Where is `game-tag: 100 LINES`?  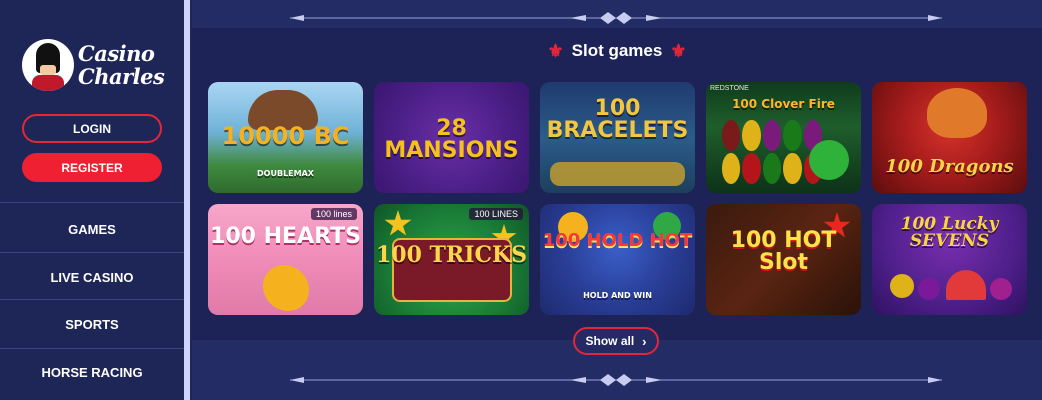 game-tag: 100 LINES is located at coordinates (496, 214).